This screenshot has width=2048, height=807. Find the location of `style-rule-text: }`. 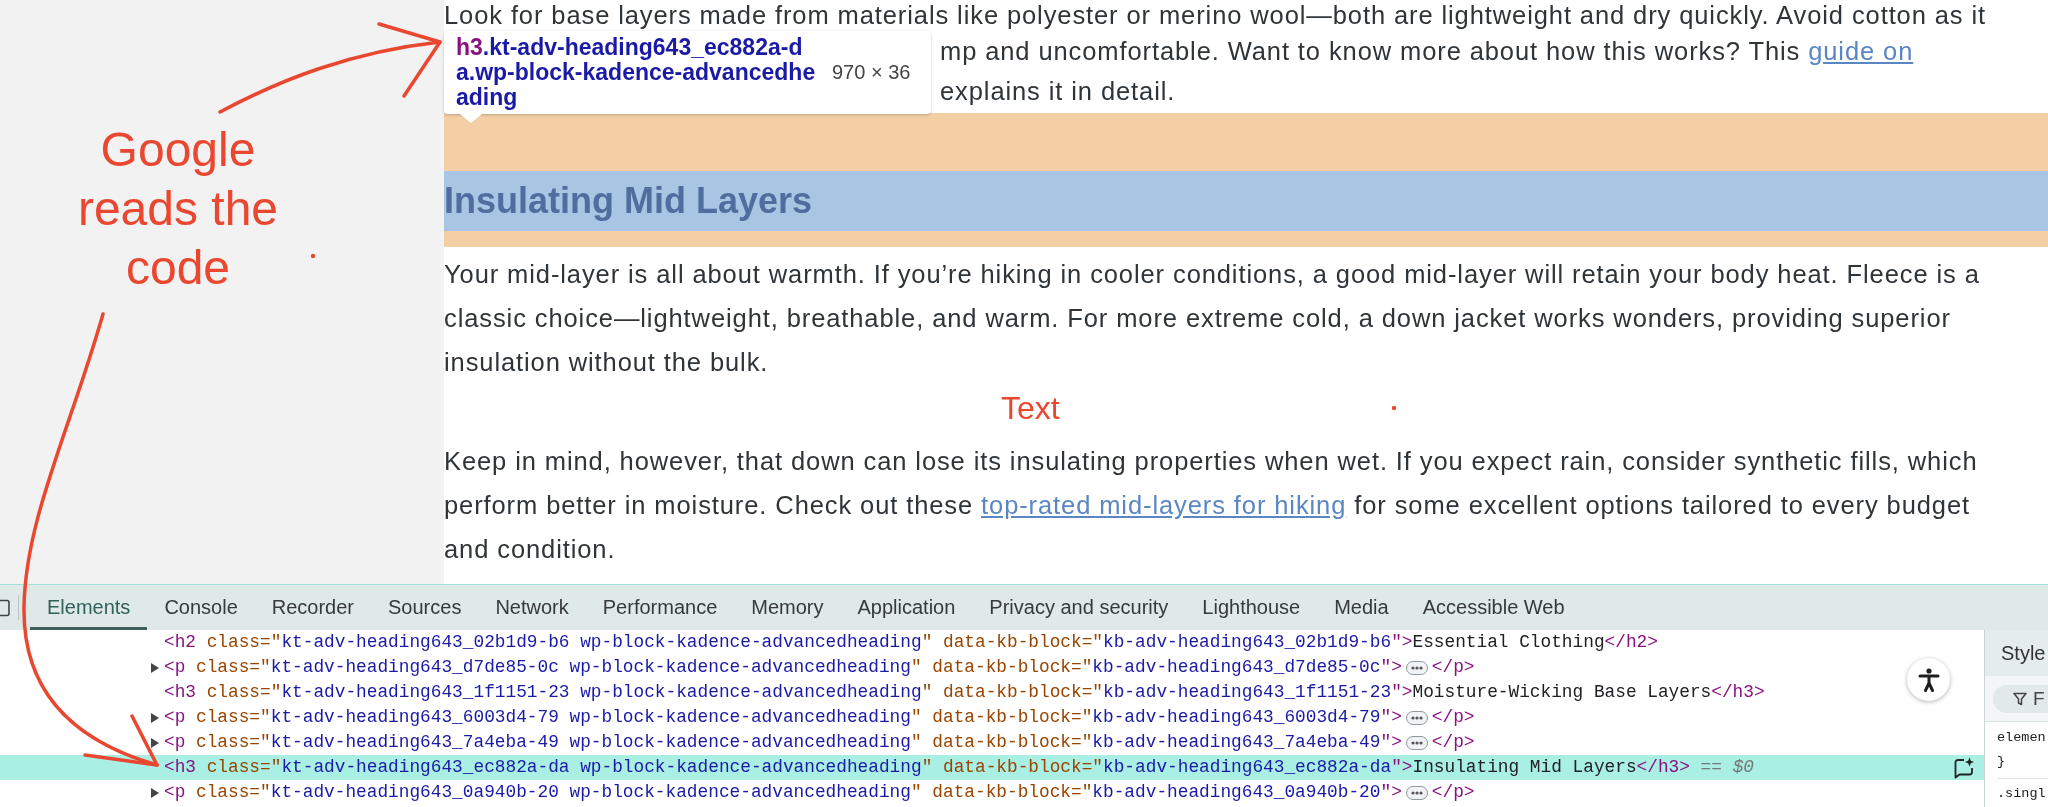

style-rule-text: } is located at coordinates (2002, 762).